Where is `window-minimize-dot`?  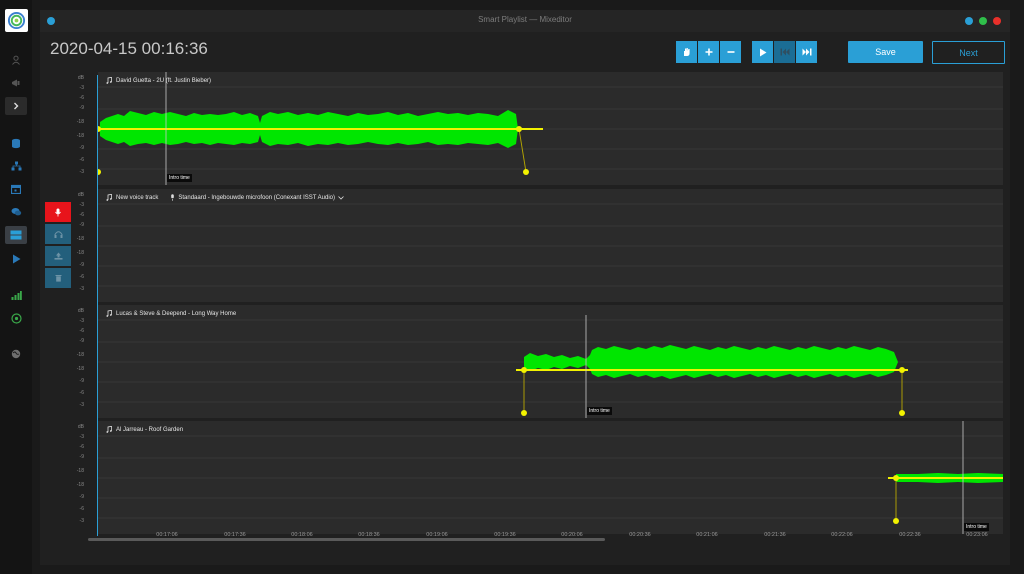
window-minimize-dot is located at coordinates (983, 21).